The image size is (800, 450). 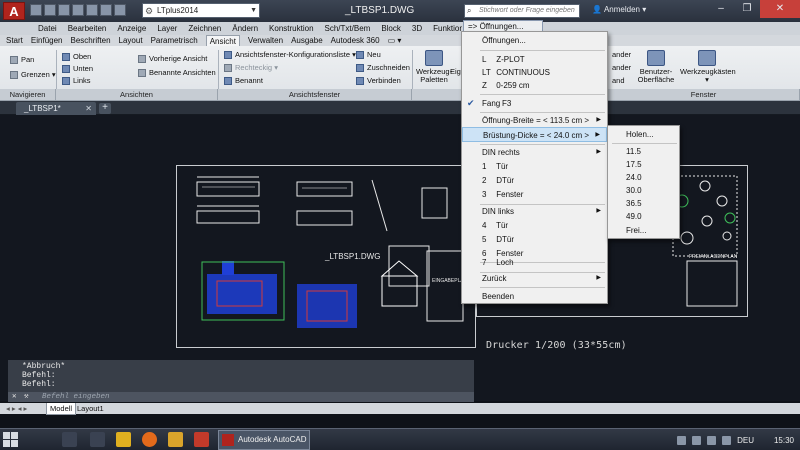 I want to click on lt-app-icon, so click(x=123, y=439).